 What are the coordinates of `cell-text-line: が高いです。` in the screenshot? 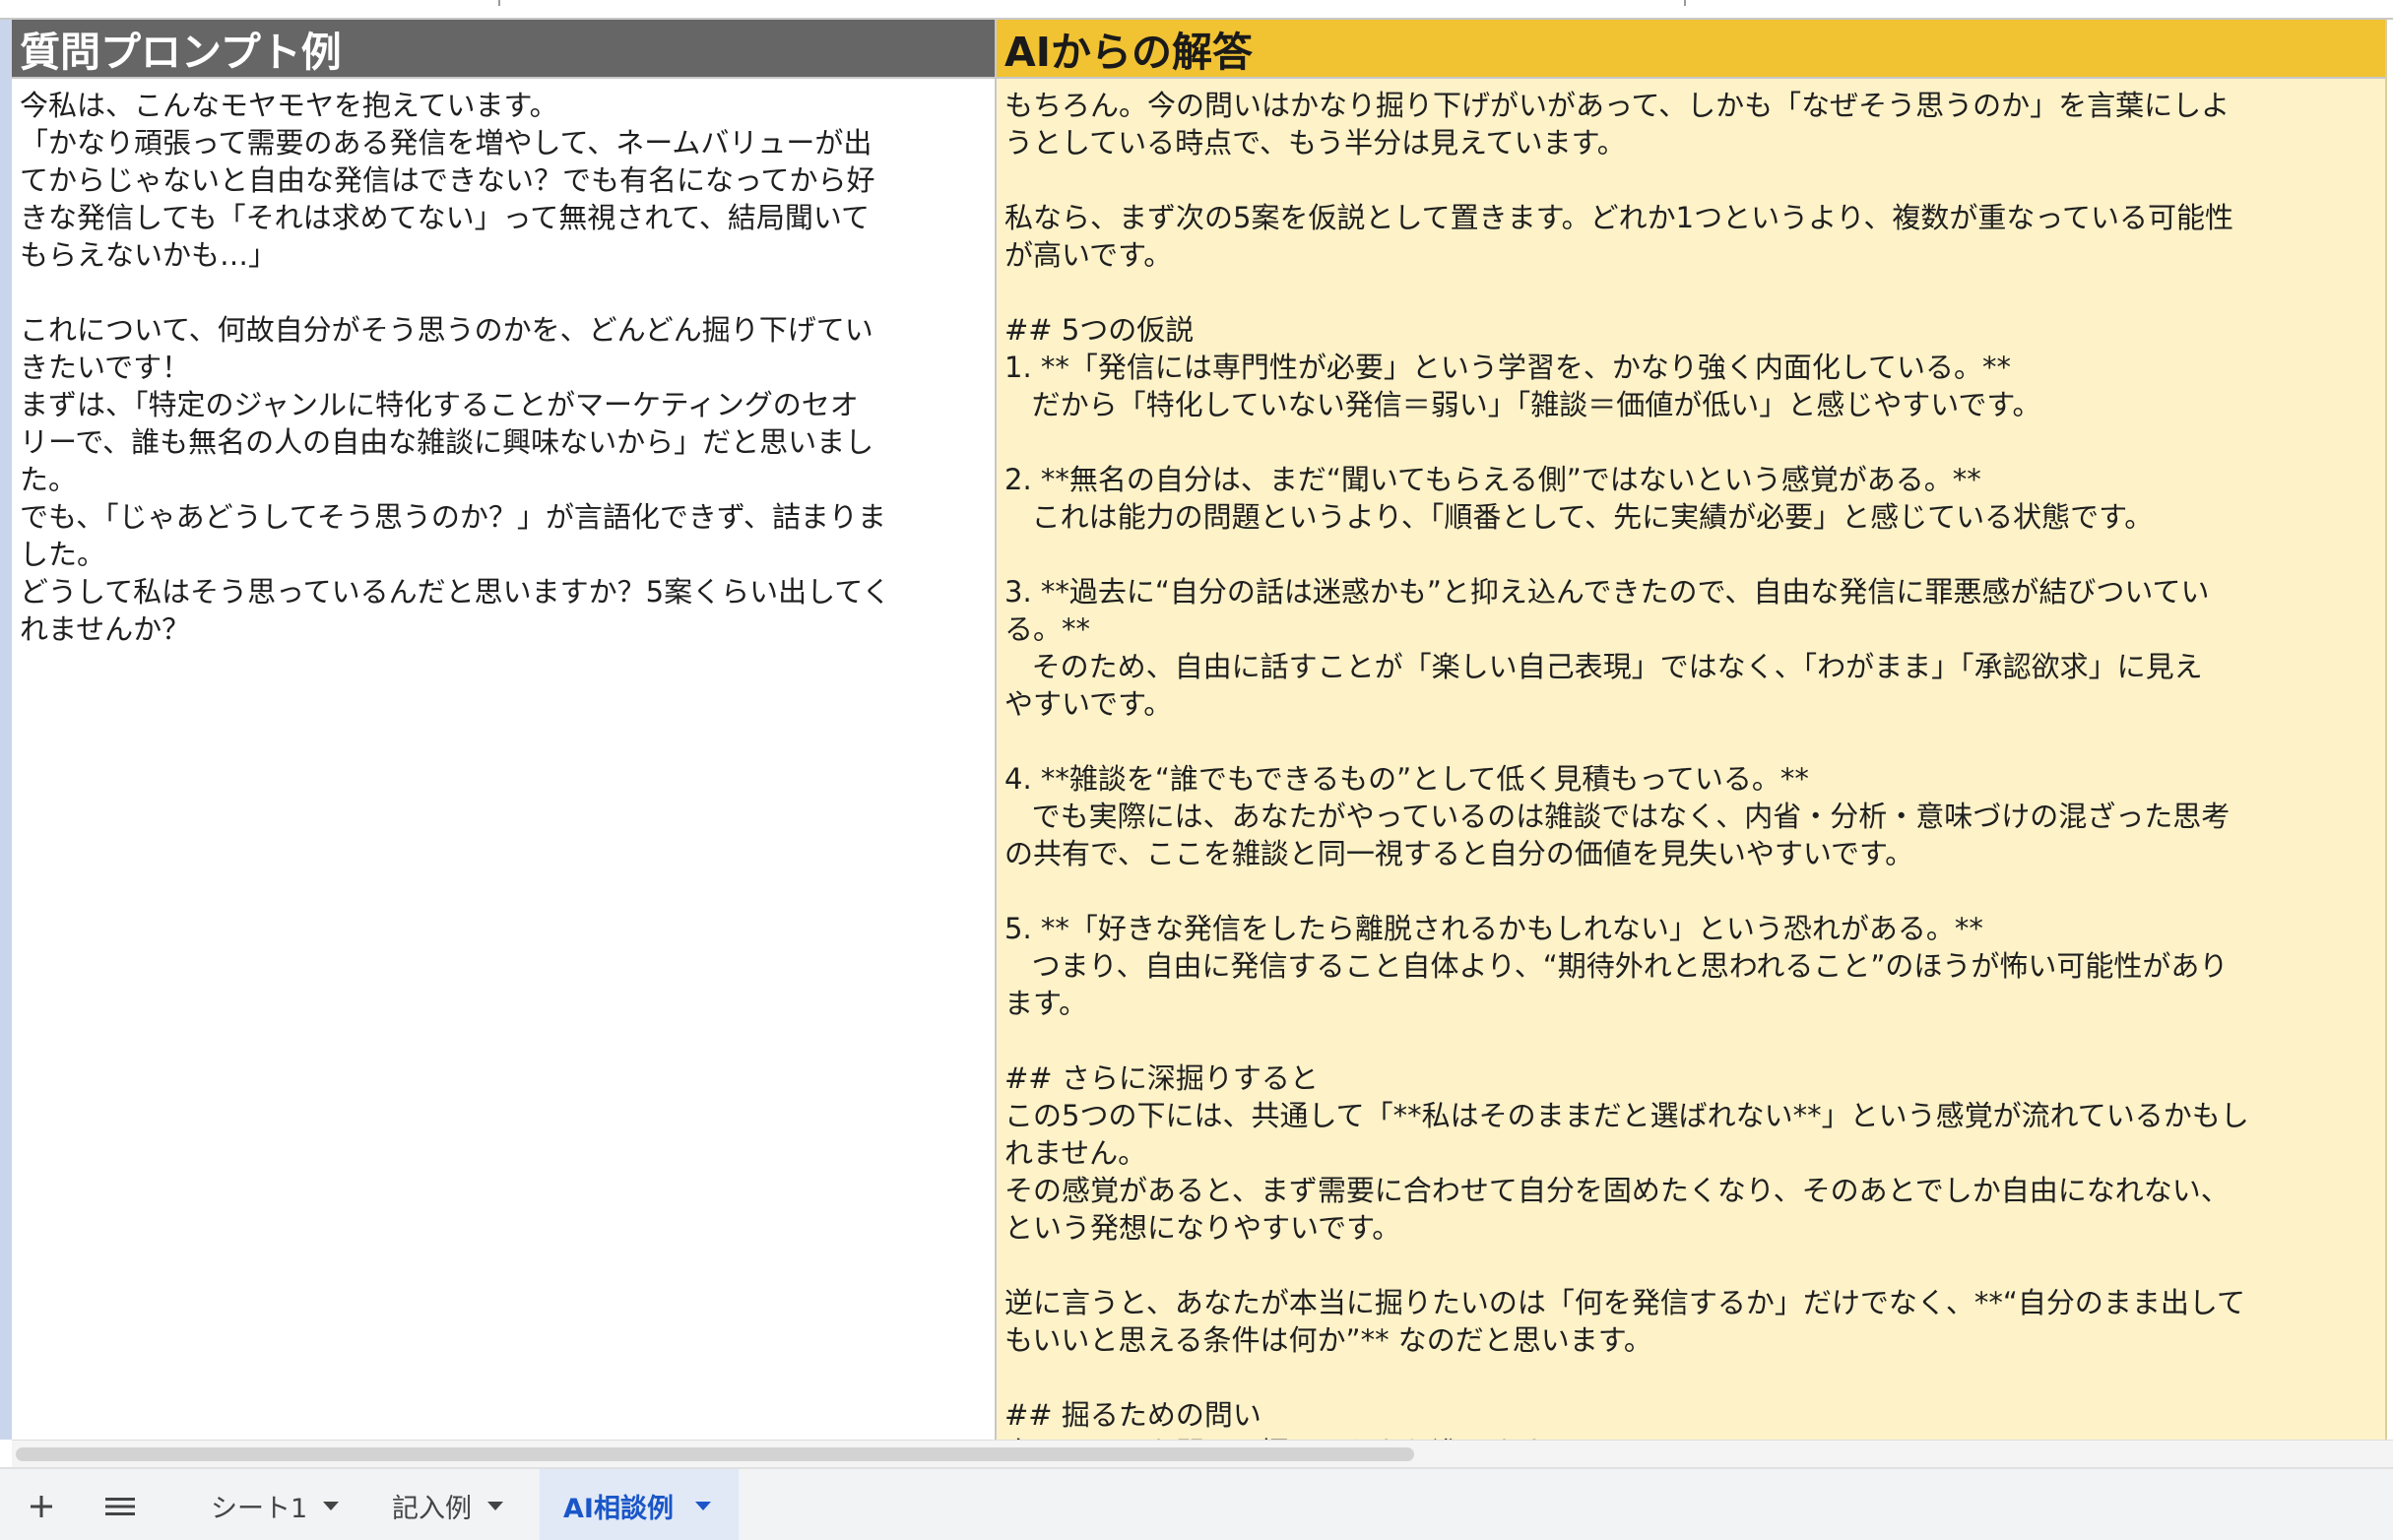 It's located at (1088, 255).